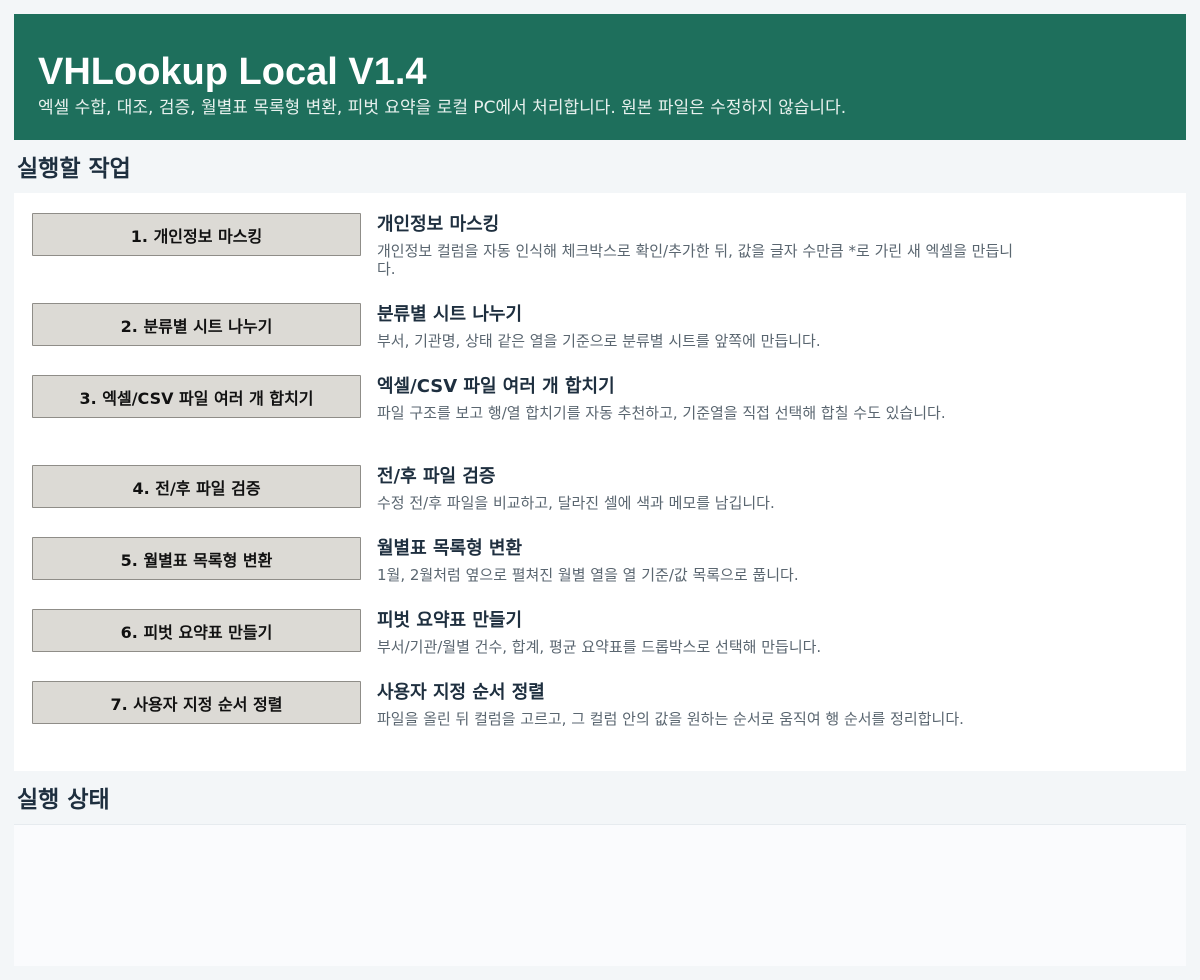 The image size is (1200, 980). What do you see at coordinates (588, 575) in the screenshot?
I see `task-description: 1월, 2월처럼 옆으로 펼쳐진 월별 열을 열 기준/값 목록으로 풉니다.` at bounding box center [588, 575].